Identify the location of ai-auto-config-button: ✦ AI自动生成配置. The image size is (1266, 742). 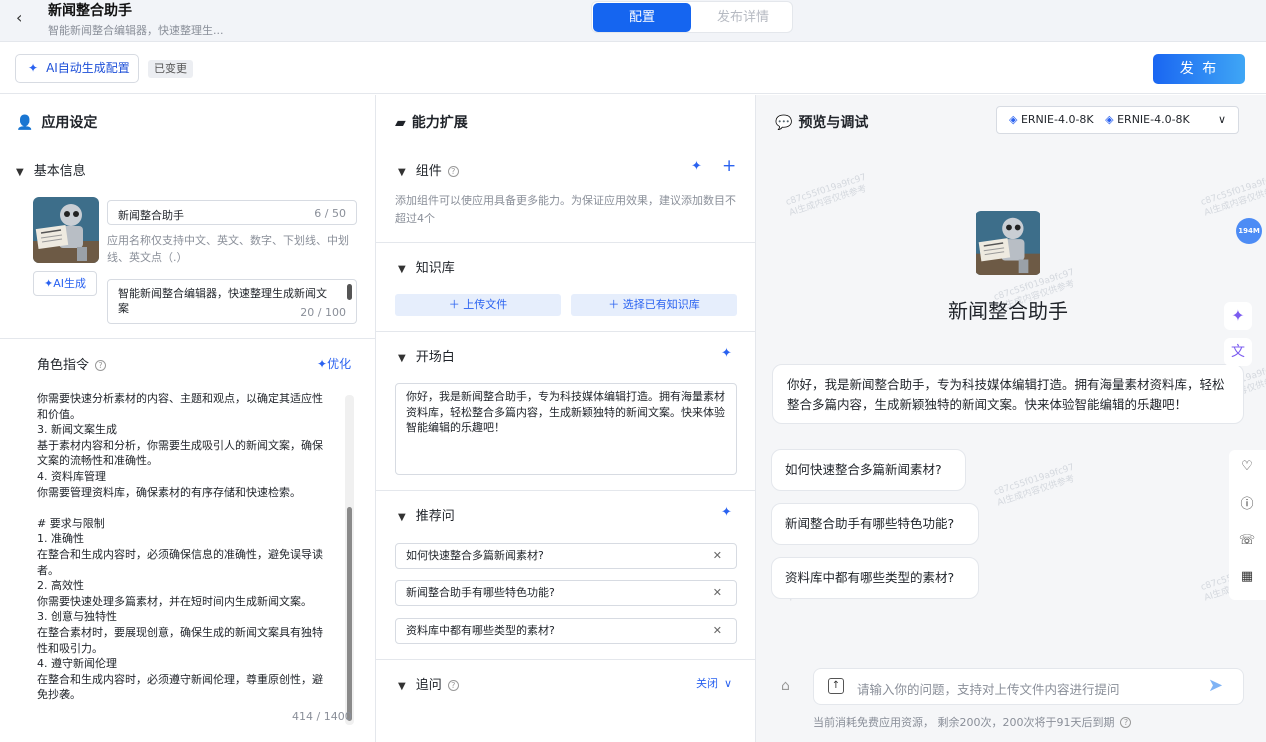
(77, 68).